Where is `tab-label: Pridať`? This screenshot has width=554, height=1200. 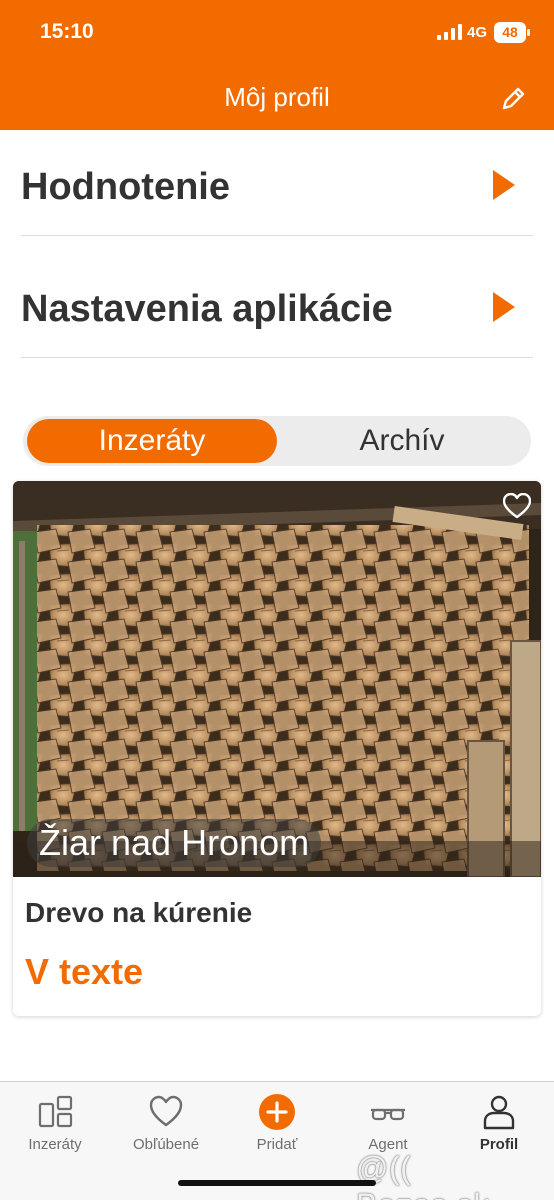
tab-label: Pridať is located at coordinates (277, 1144).